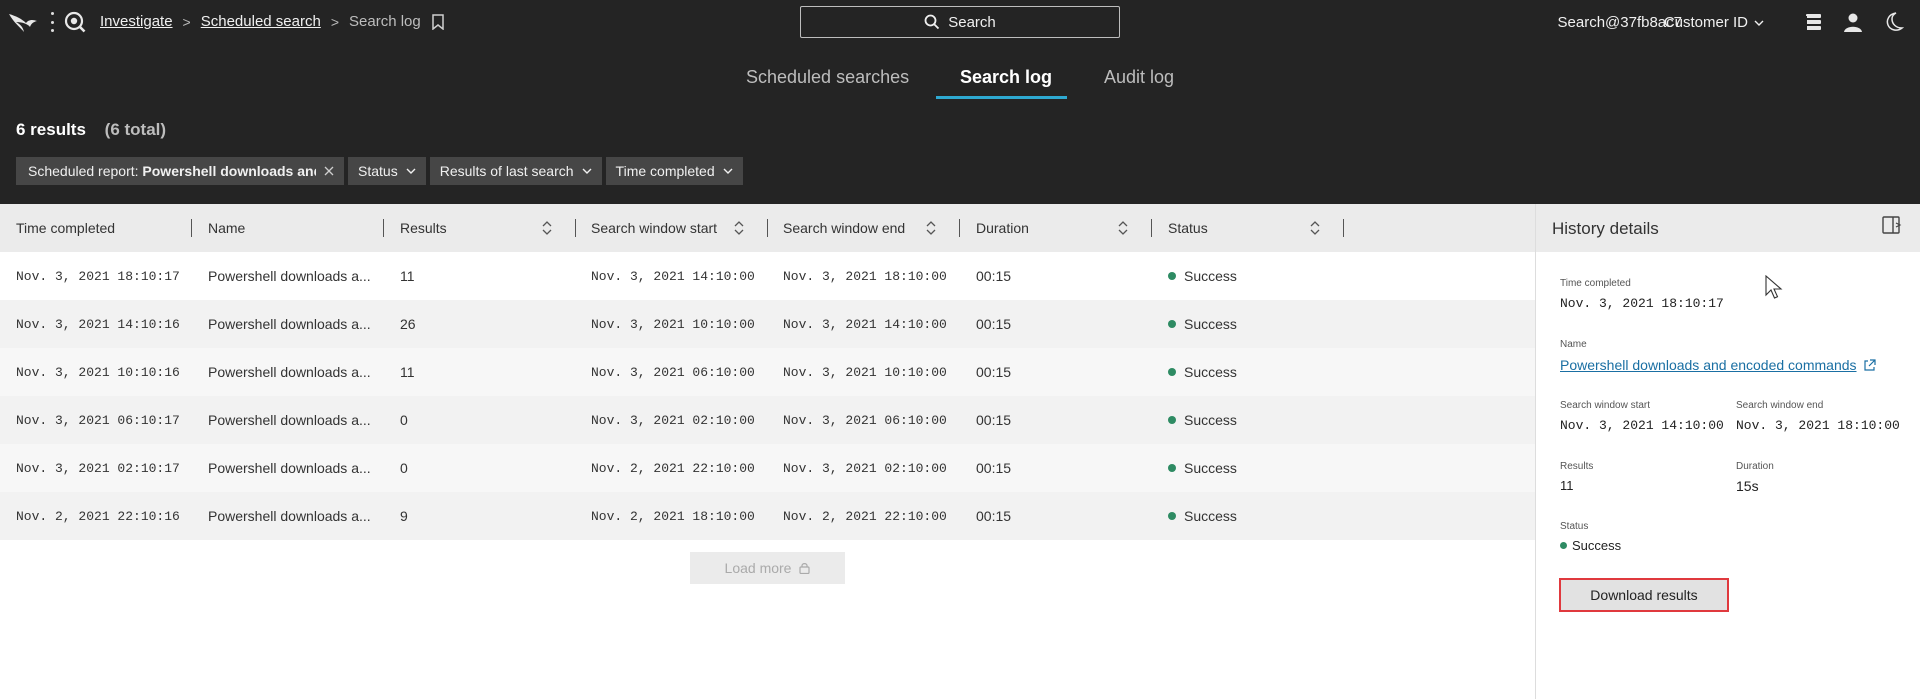 The width and height of the screenshot is (1920, 699). Describe the element at coordinates (1747, 486) in the screenshot. I see `detail-duration-value: 15s` at that location.